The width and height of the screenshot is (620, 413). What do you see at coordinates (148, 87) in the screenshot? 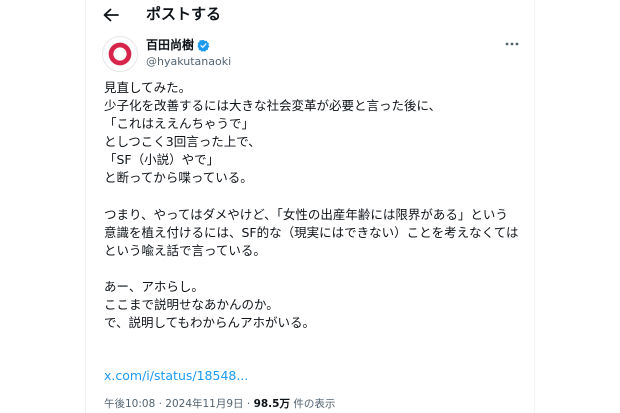
I see `tweet-line: 見直してみた。` at bounding box center [148, 87].